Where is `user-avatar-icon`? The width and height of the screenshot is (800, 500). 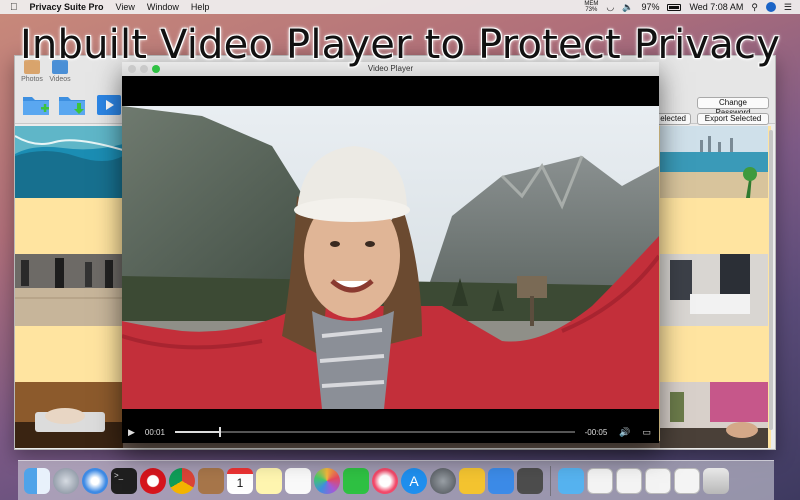
user-avatar-icon is located at coordinates (770, 7).